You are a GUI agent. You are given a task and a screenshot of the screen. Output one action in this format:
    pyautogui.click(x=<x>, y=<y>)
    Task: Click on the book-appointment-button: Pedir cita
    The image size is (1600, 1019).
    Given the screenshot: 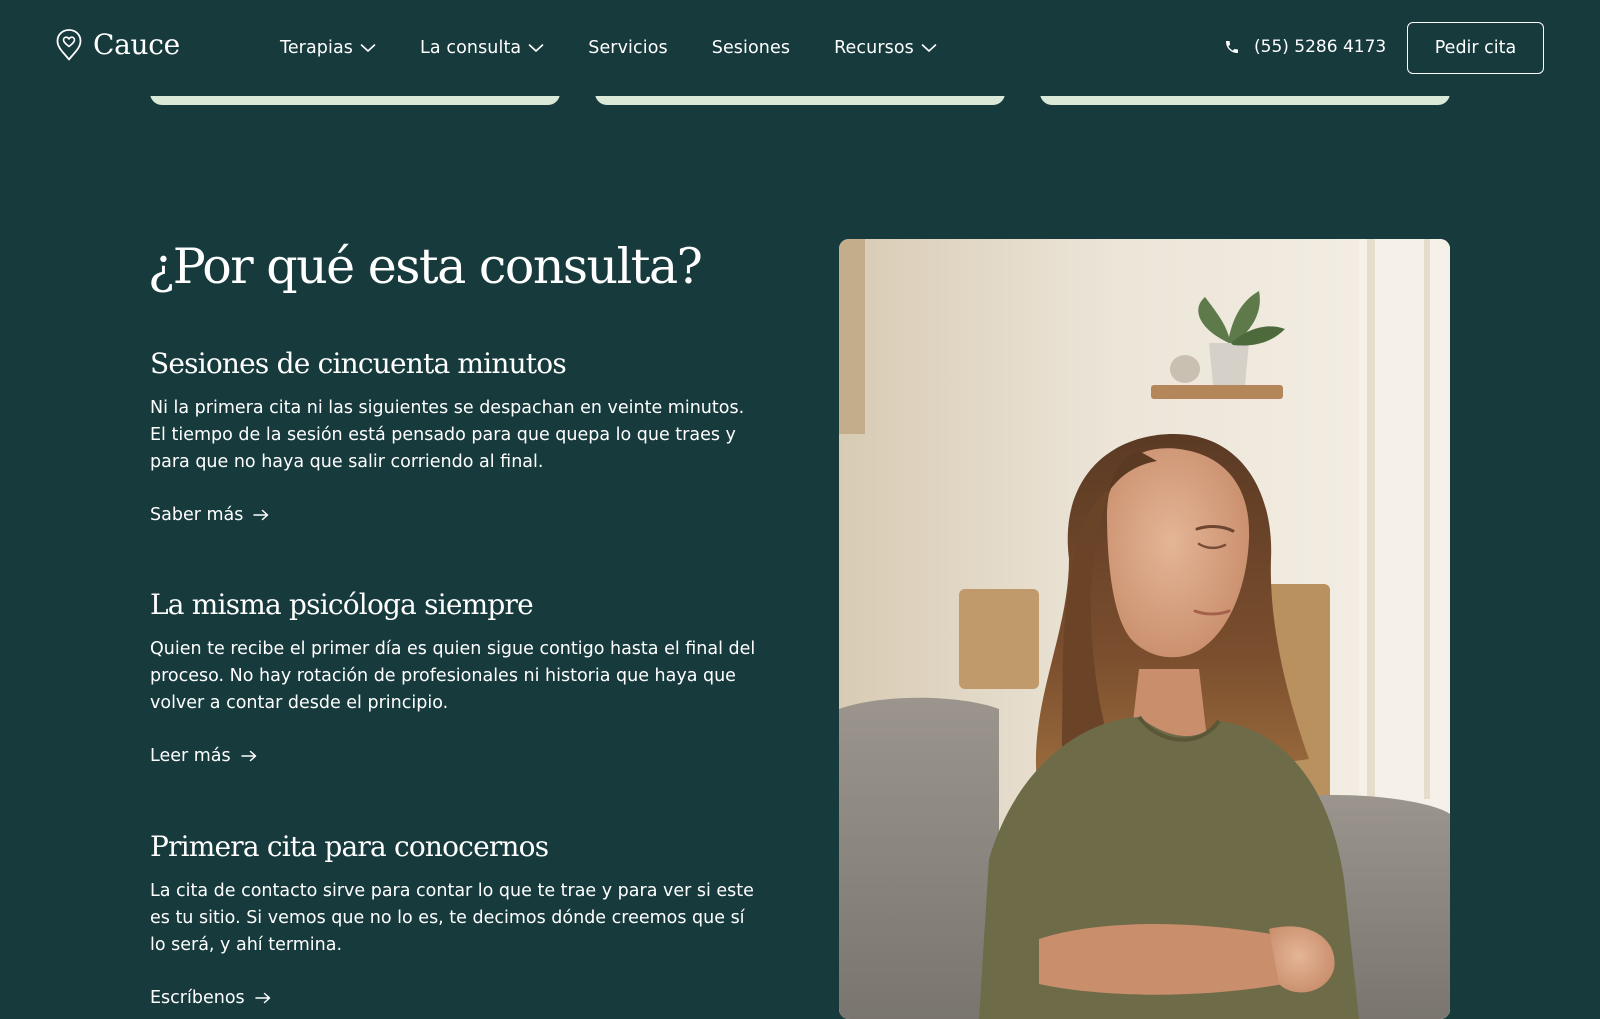 What is the action you would take?
    pyautogui.click(x=1475, y=48)
    